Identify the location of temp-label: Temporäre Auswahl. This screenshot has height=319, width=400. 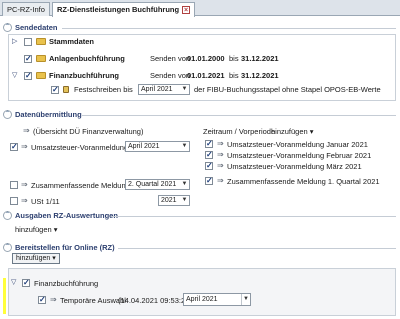
(93, 300).